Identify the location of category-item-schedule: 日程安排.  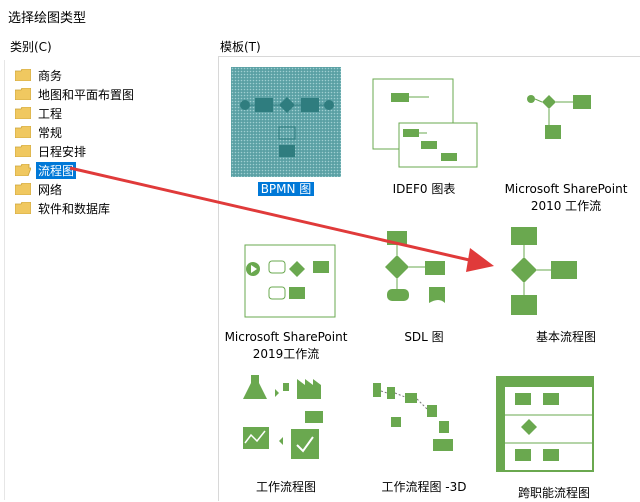
(51, 151).